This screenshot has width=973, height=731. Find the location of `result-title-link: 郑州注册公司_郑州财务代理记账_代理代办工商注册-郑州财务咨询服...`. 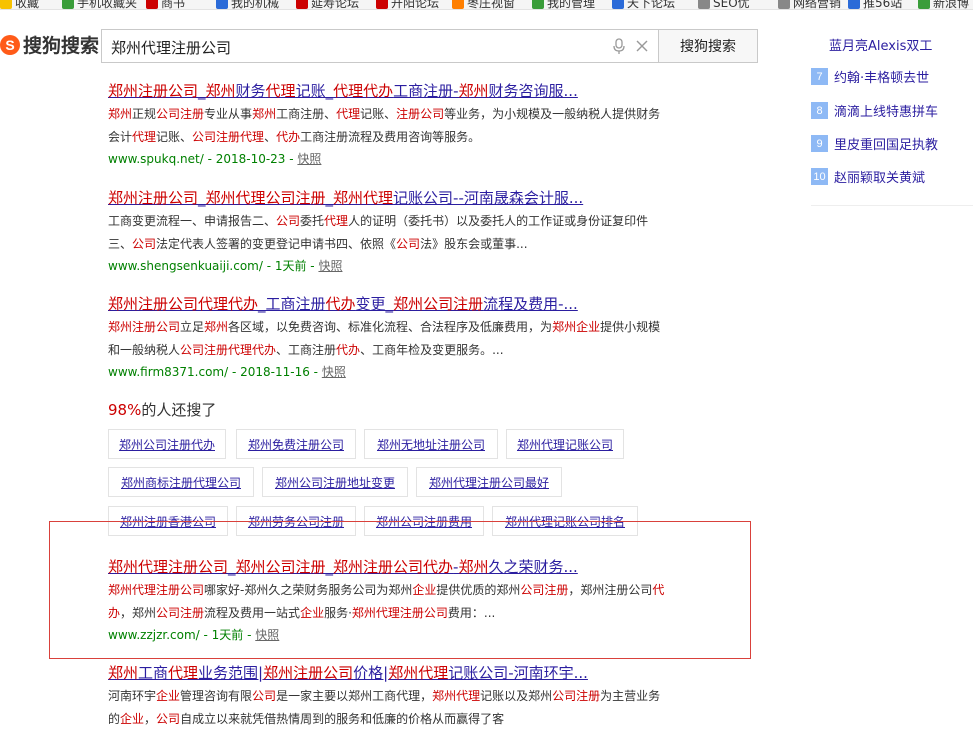

result-title-link: 郑州注册公司_郑州财务代理记账_代理代办工商注册-郑州财务咨询服... is located at coordinates (408, 90).